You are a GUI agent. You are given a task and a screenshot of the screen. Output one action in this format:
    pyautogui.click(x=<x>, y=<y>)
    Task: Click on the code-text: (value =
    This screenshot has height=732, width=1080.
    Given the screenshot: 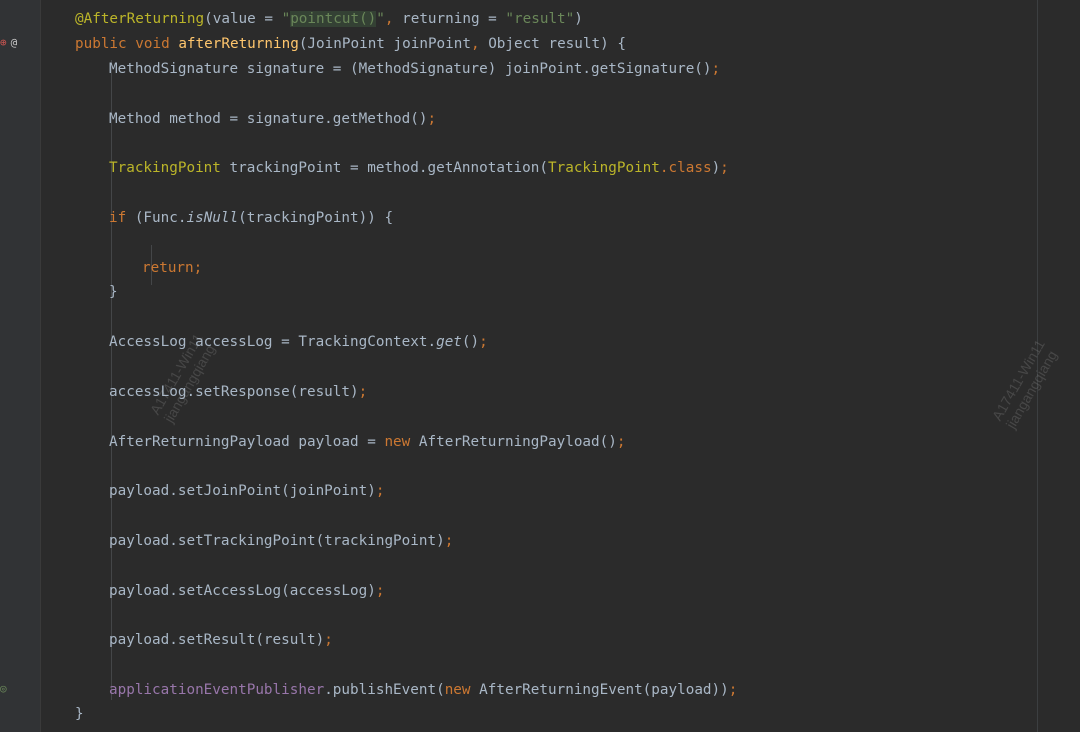 What is the action you would take?
    pyautogui.click(x=243, y=19)
    